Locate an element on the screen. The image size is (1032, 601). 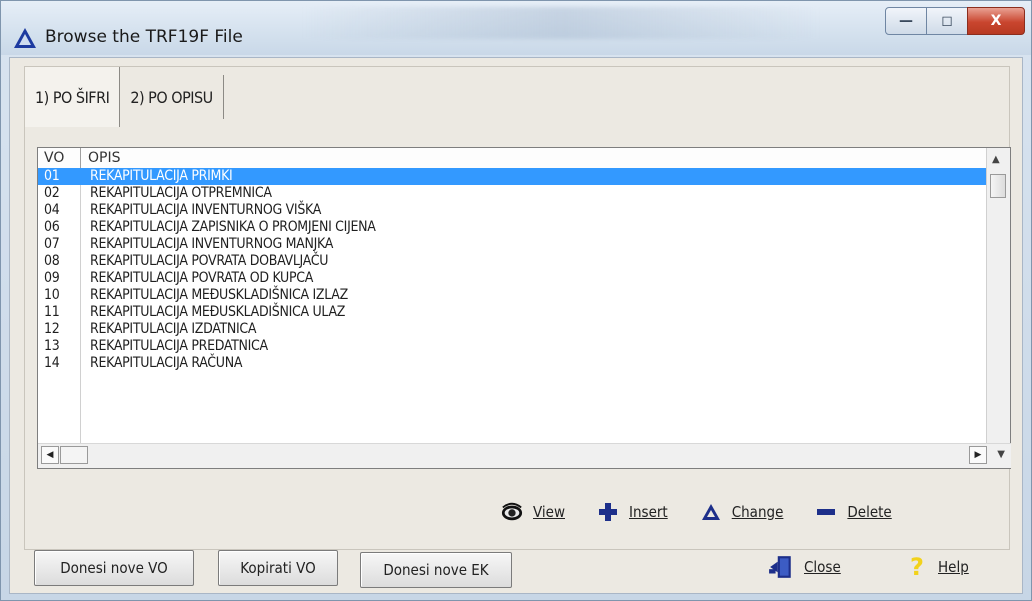
close-button: Close is located at coordinates (804, 567).